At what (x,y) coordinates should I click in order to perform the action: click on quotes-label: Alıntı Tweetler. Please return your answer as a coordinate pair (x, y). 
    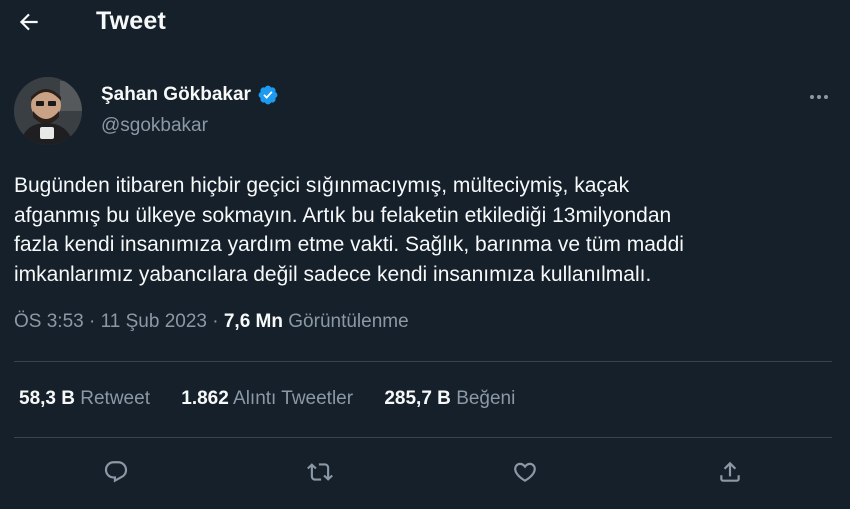
    Looking at the image, I should click on (293, 398).